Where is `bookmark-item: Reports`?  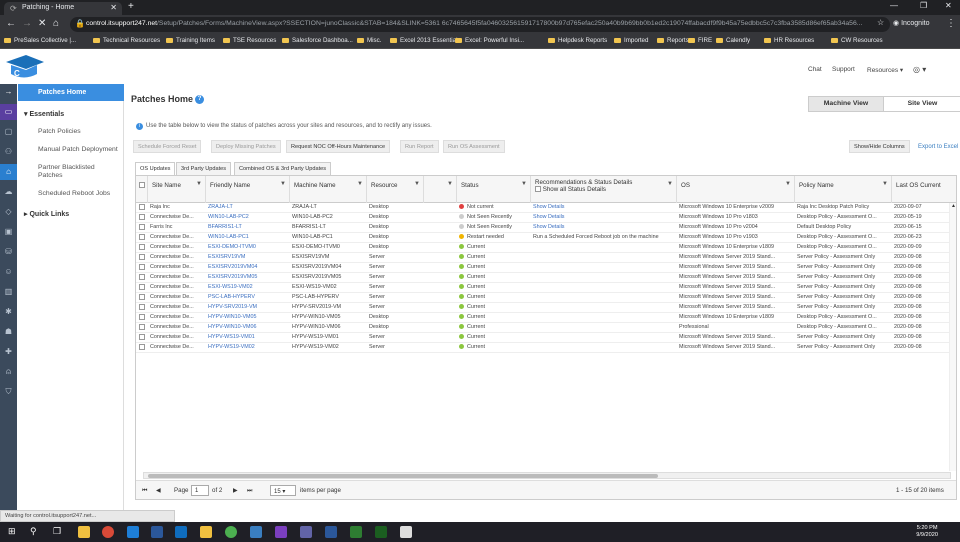
bookmark-item: Reports is located at coordinates (673, 40).